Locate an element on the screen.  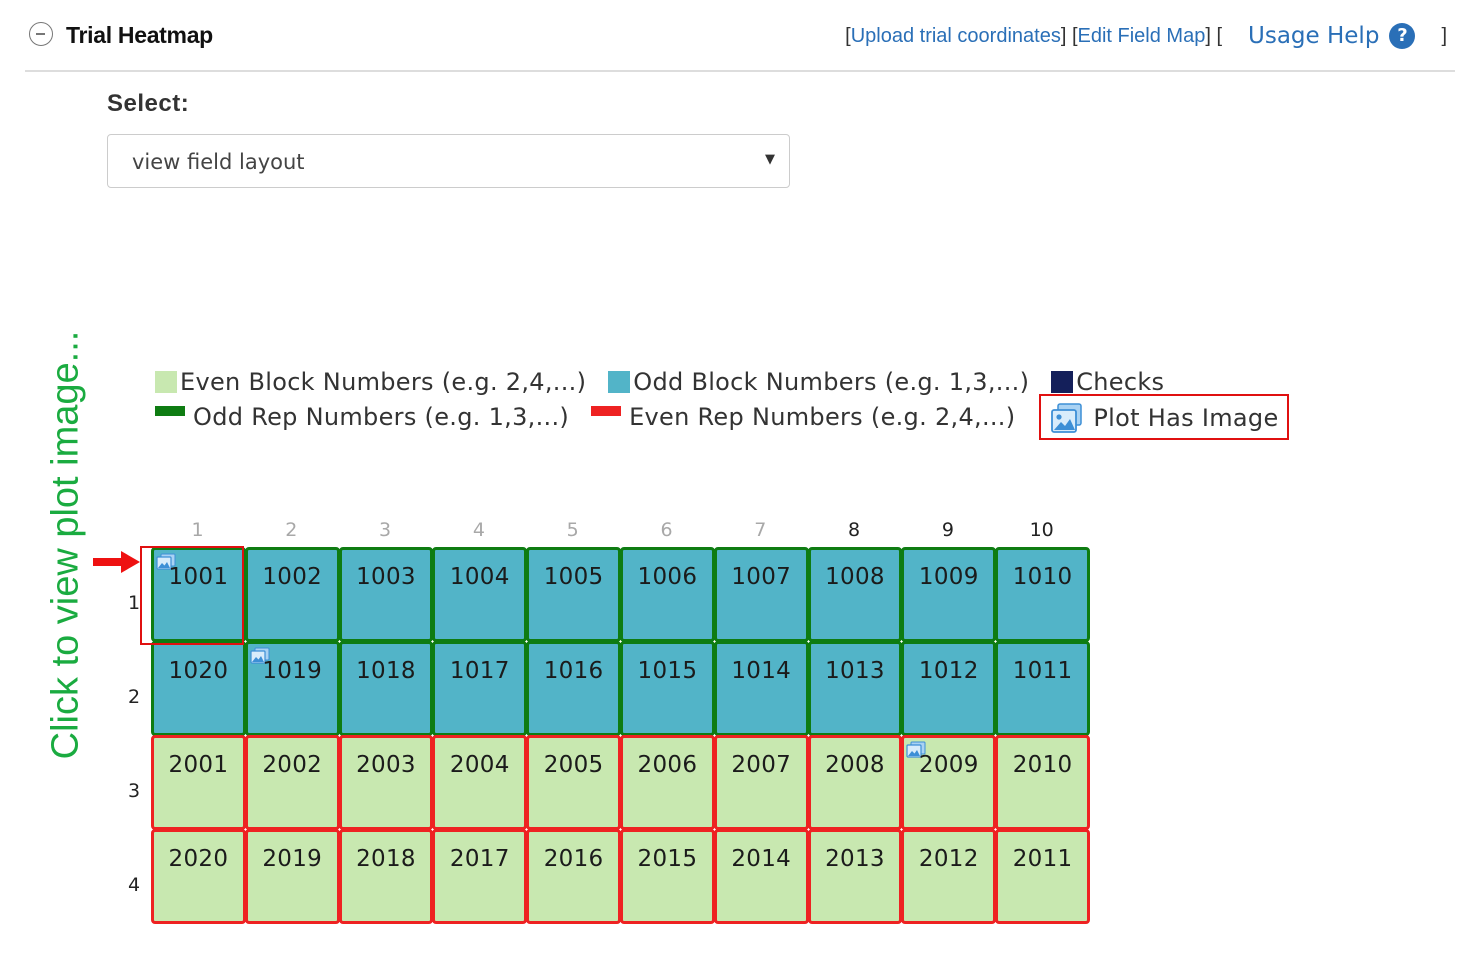
usage-help-link: Usage Help ? is located at coordinates (1332, 36).